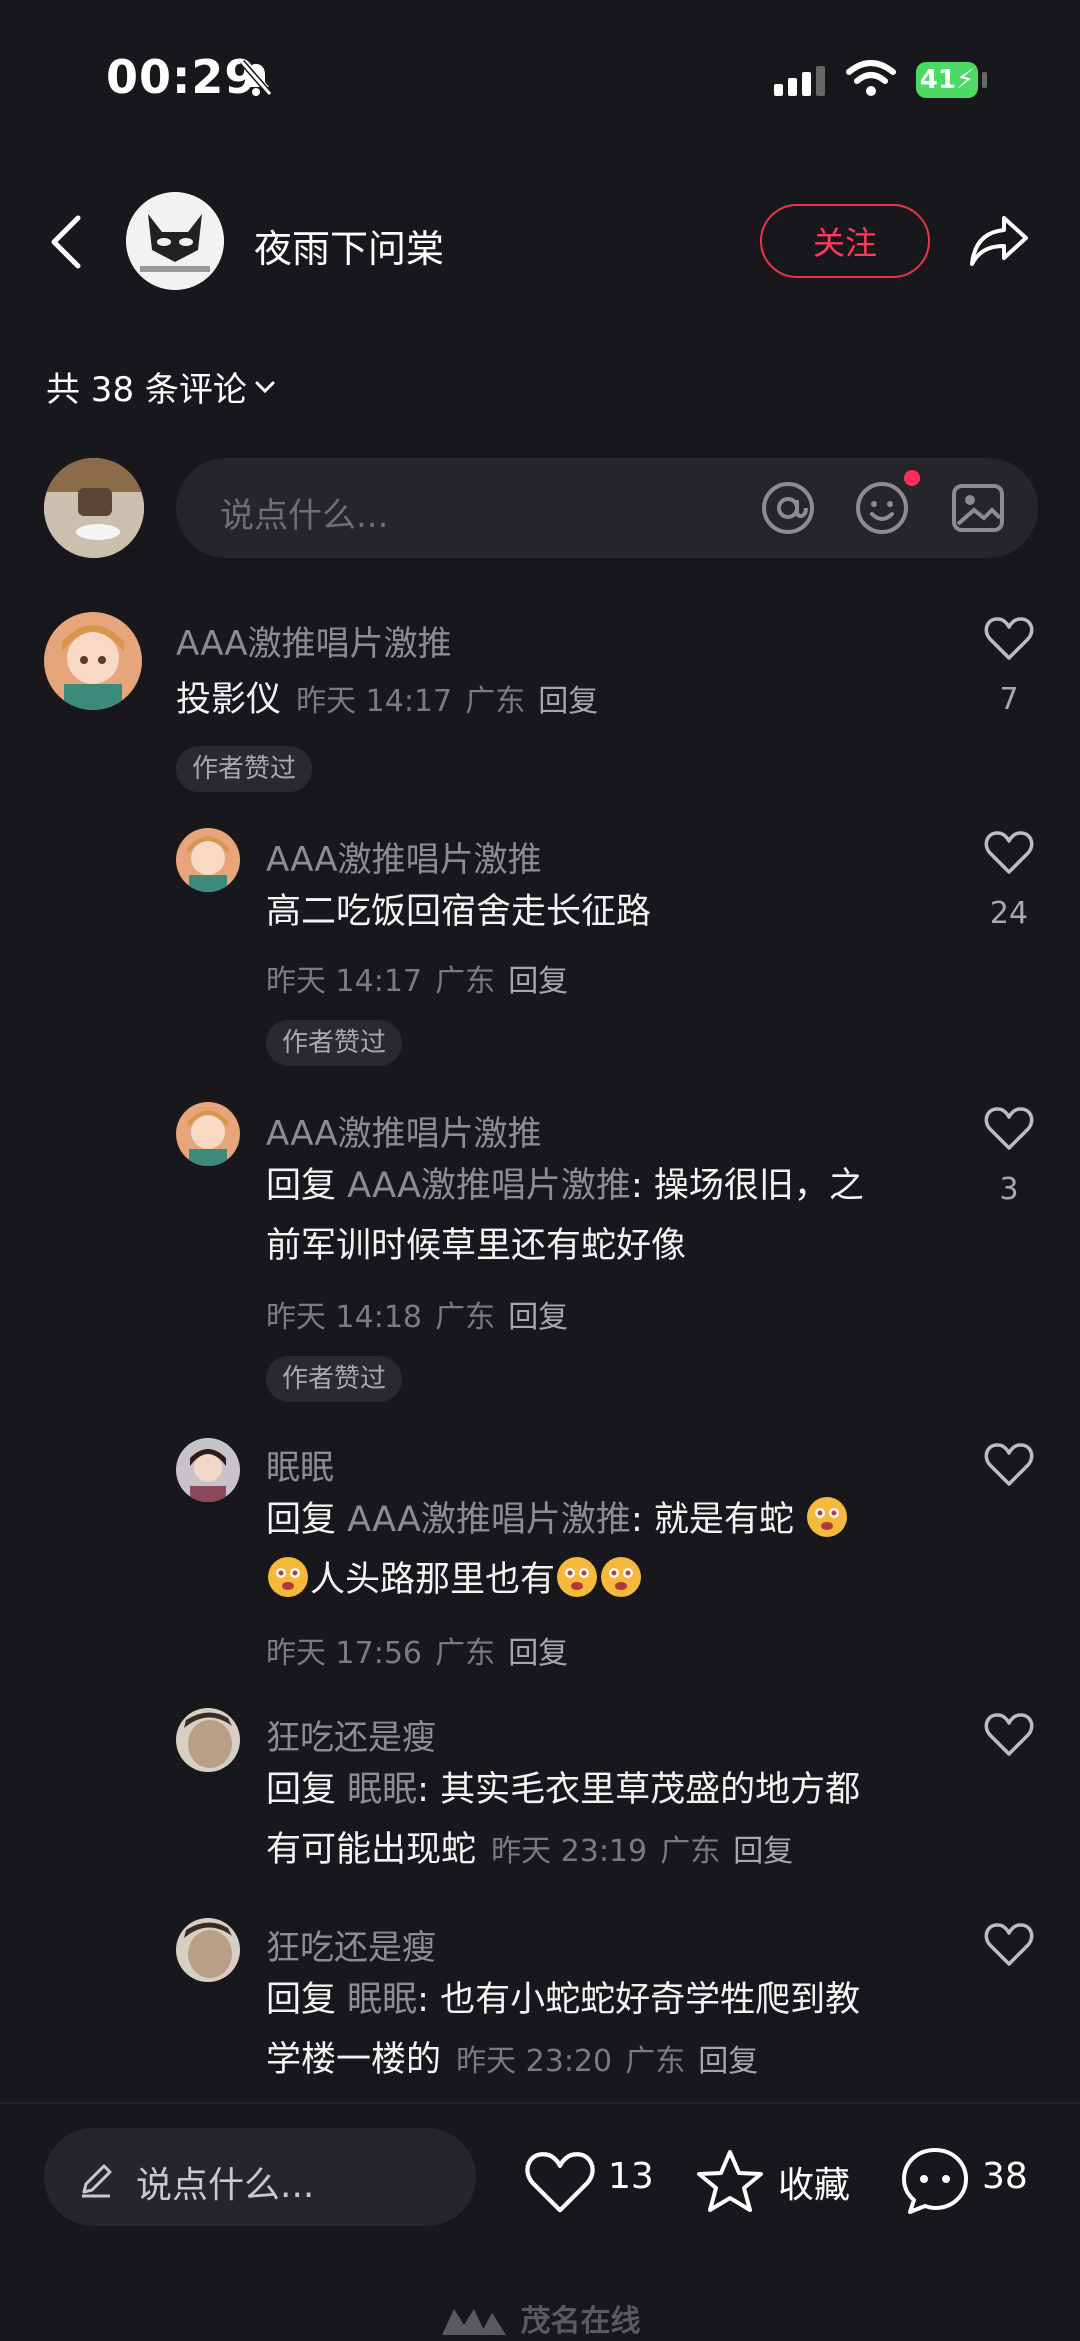  What do you see at coordinates (265, 387) in the screenshot?
I see `chevron-down-icon` at bounding box center [265, 387].